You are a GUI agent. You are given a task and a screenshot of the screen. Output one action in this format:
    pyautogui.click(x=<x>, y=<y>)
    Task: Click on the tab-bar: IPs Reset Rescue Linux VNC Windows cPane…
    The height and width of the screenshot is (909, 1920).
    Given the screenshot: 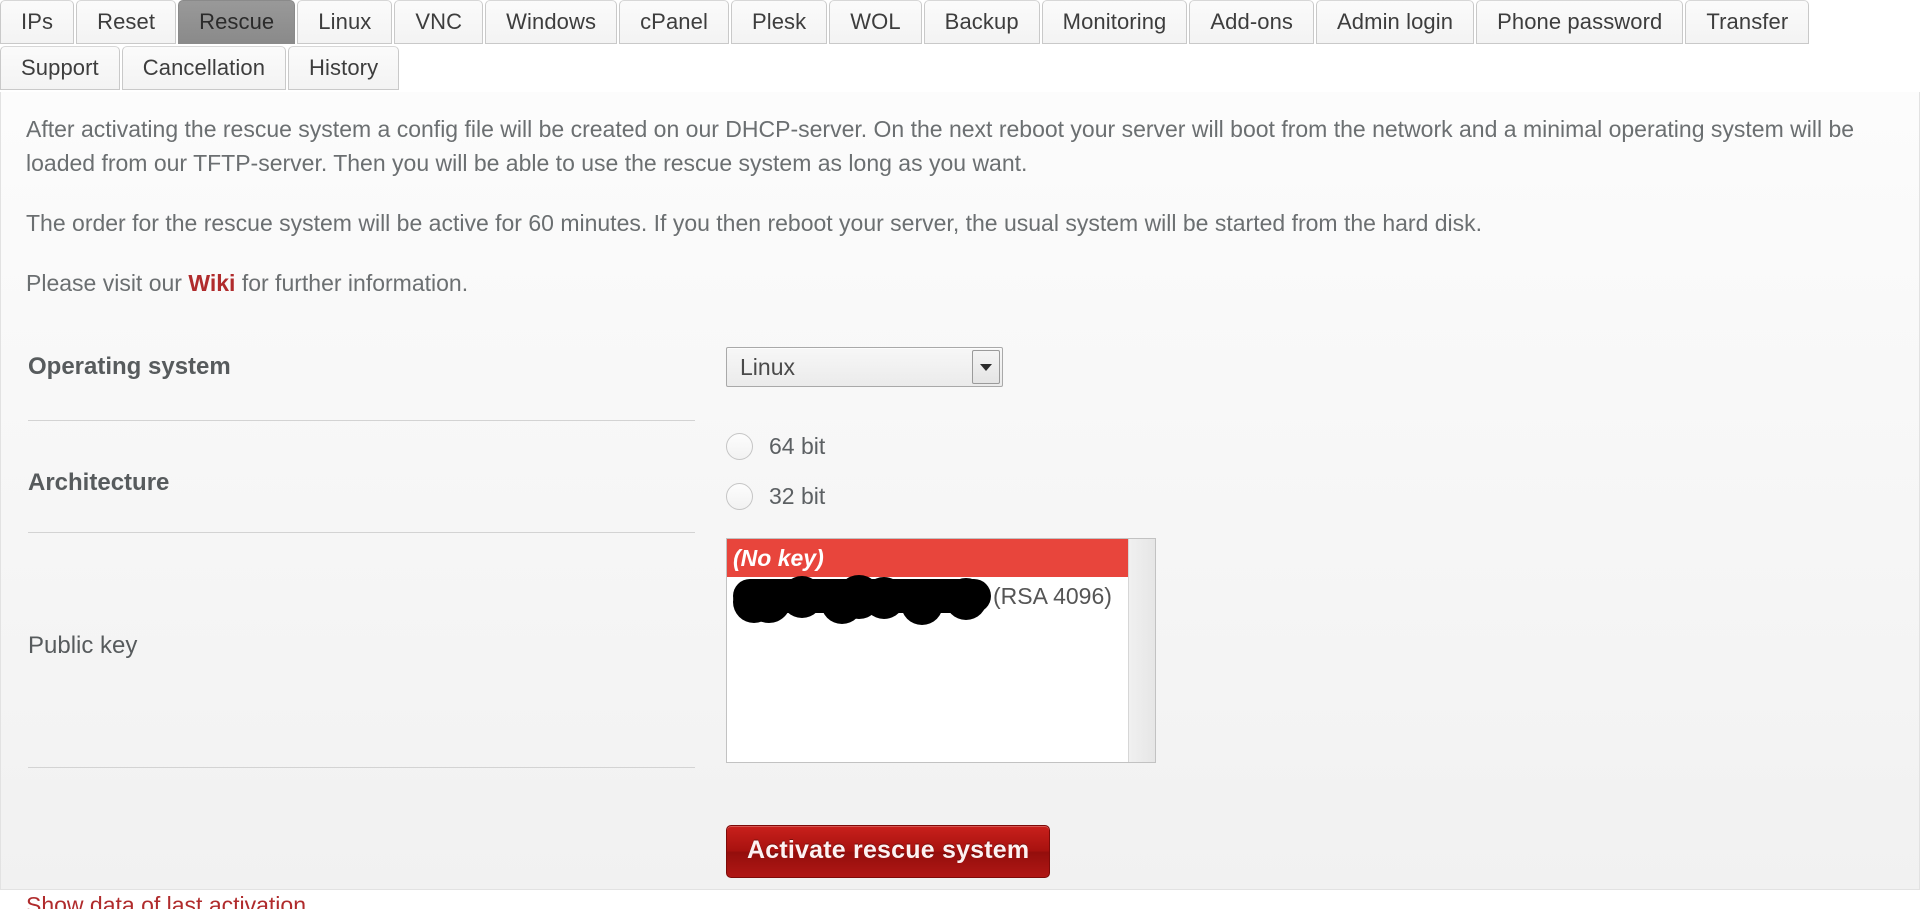 What is the action you would take?
    pyautogui.click(x=960, y=46)
    